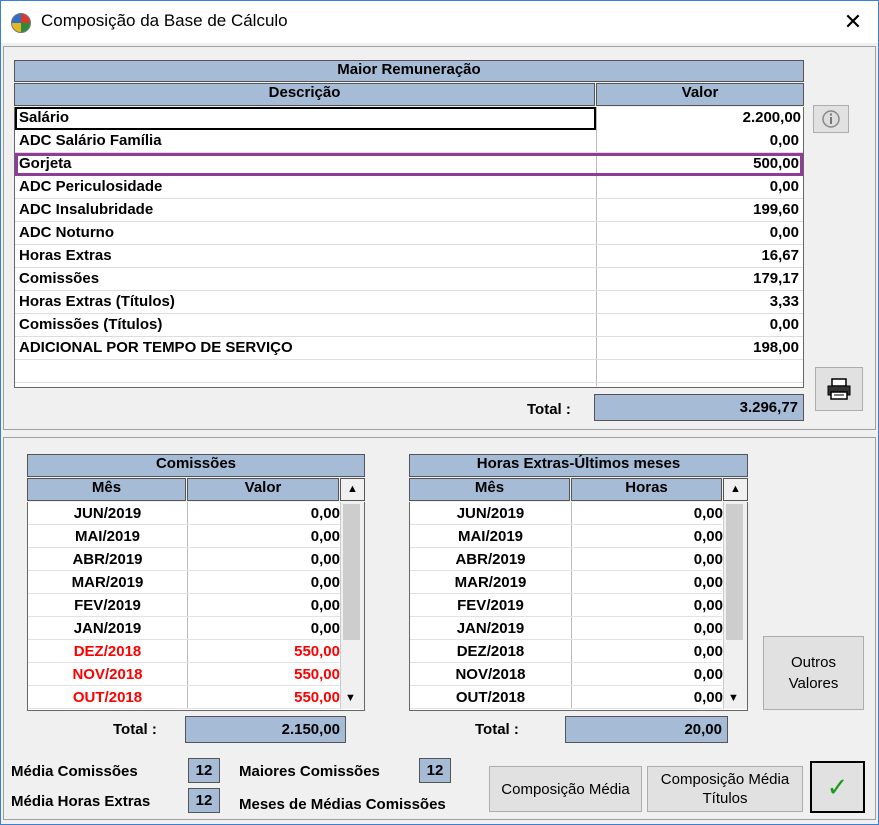 Image resolution: width=879 pixels, height=825 pixels. I want to click on table-row: NOV/2018 550,00, so click(184, 674).